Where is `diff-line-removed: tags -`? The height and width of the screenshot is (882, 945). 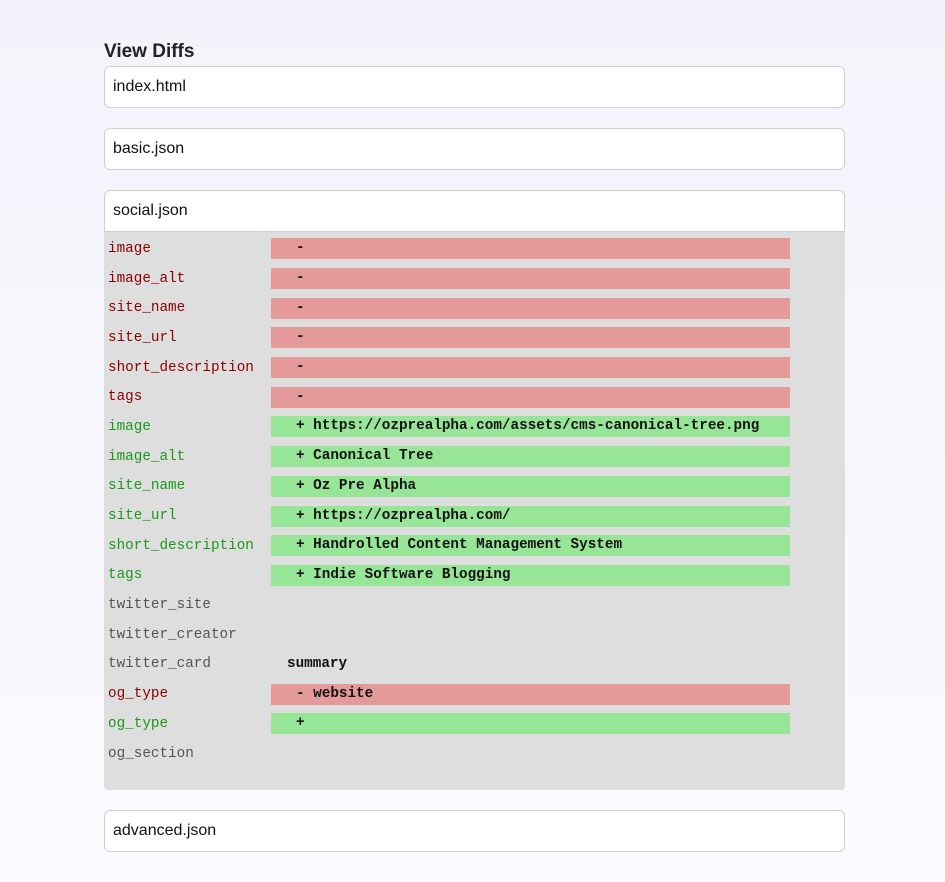
diff-line-removed: tags - is located at coordinates (474, 397).